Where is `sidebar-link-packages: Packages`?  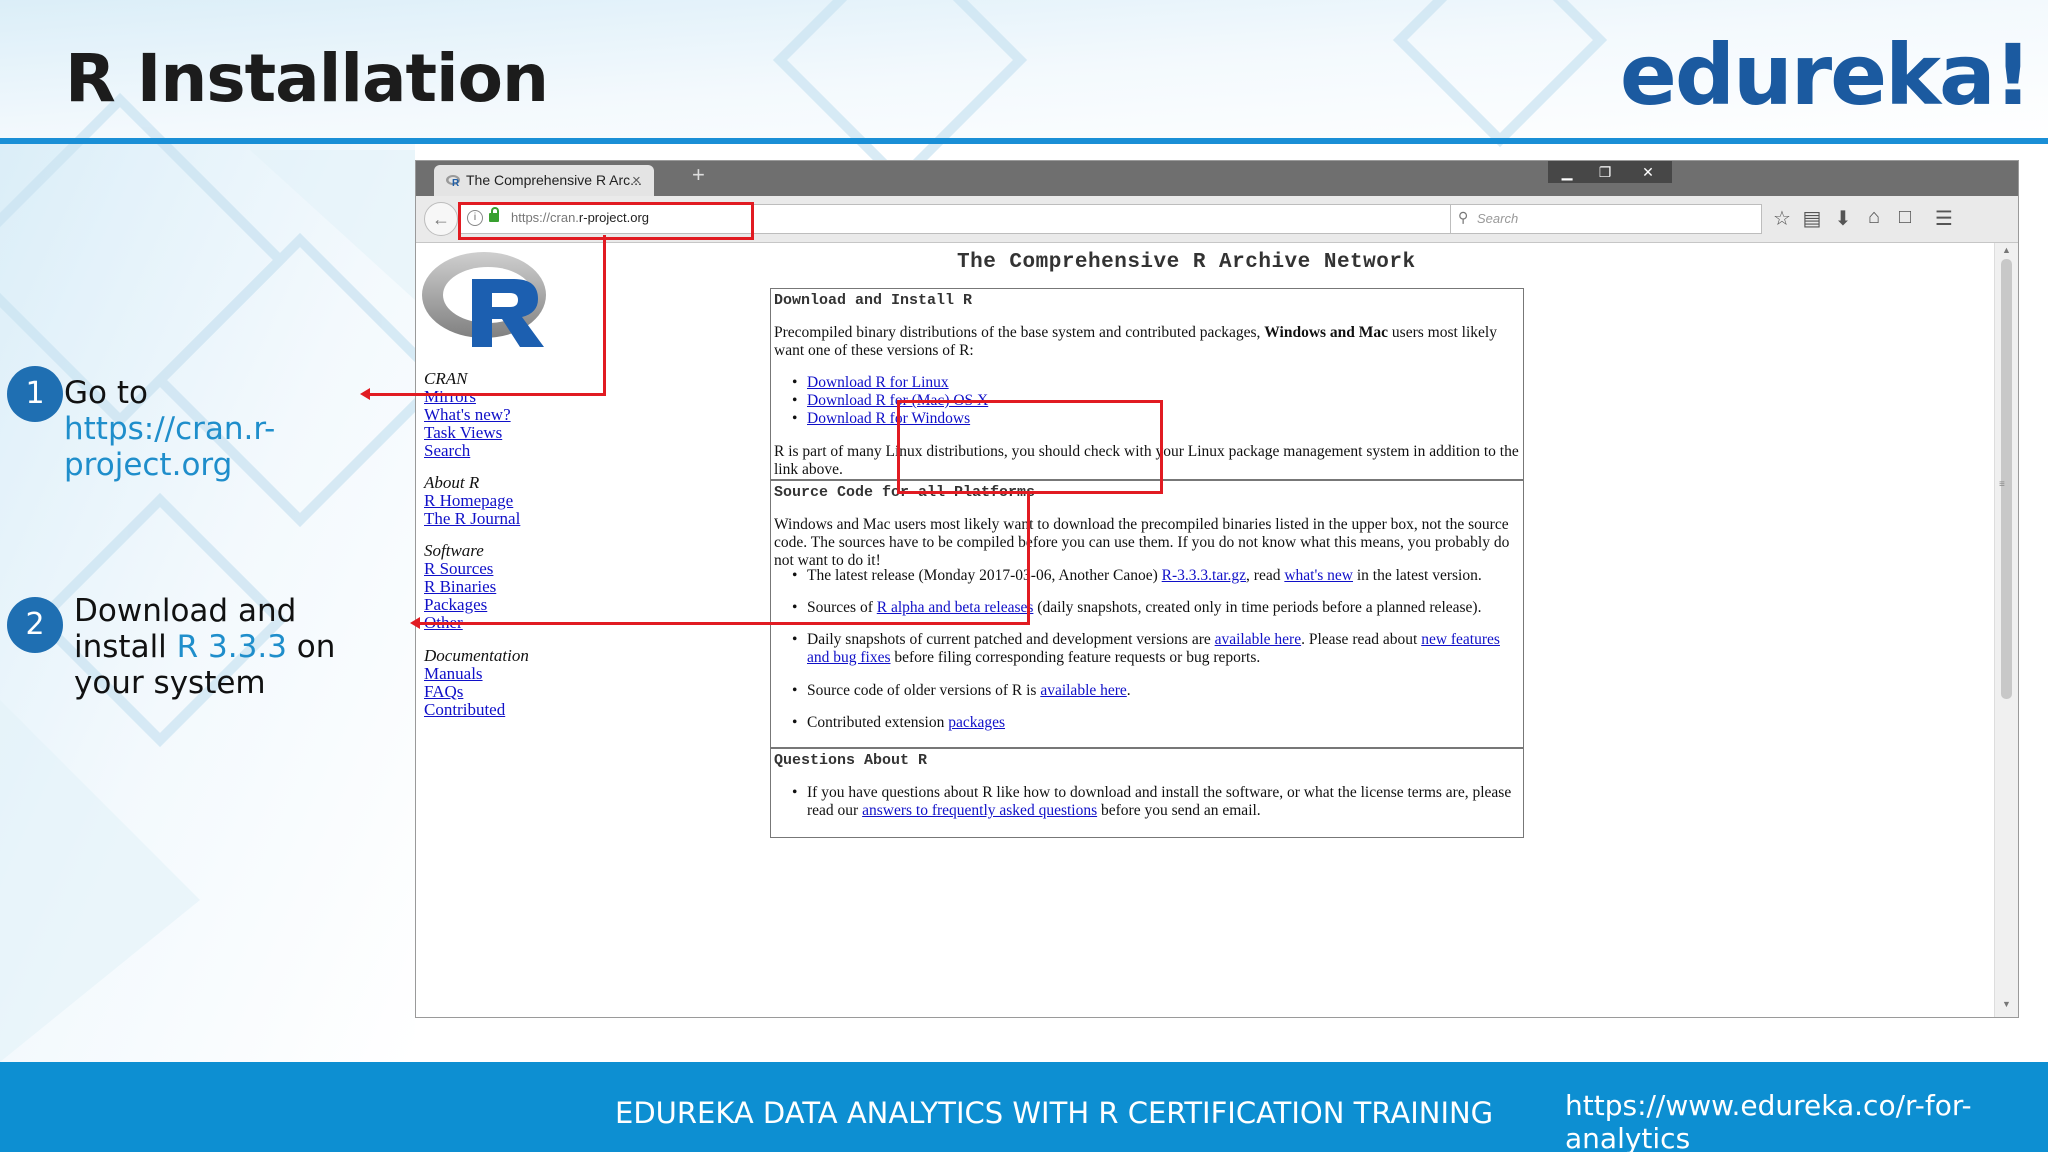
sidebar-link-packages: Packages is located at coordinates (455, 605).